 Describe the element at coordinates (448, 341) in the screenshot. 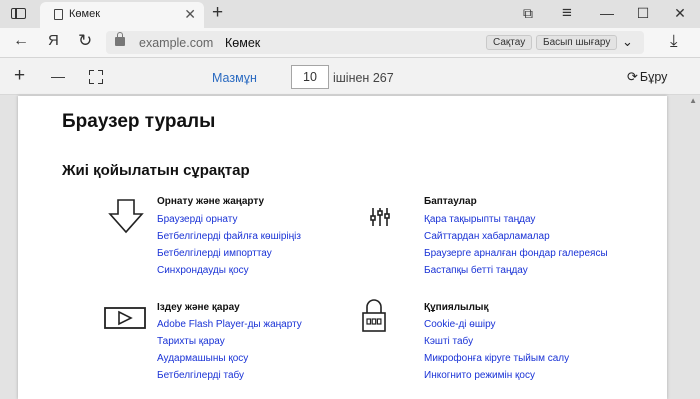

I see `section-link: Кэшті табу` at that location.